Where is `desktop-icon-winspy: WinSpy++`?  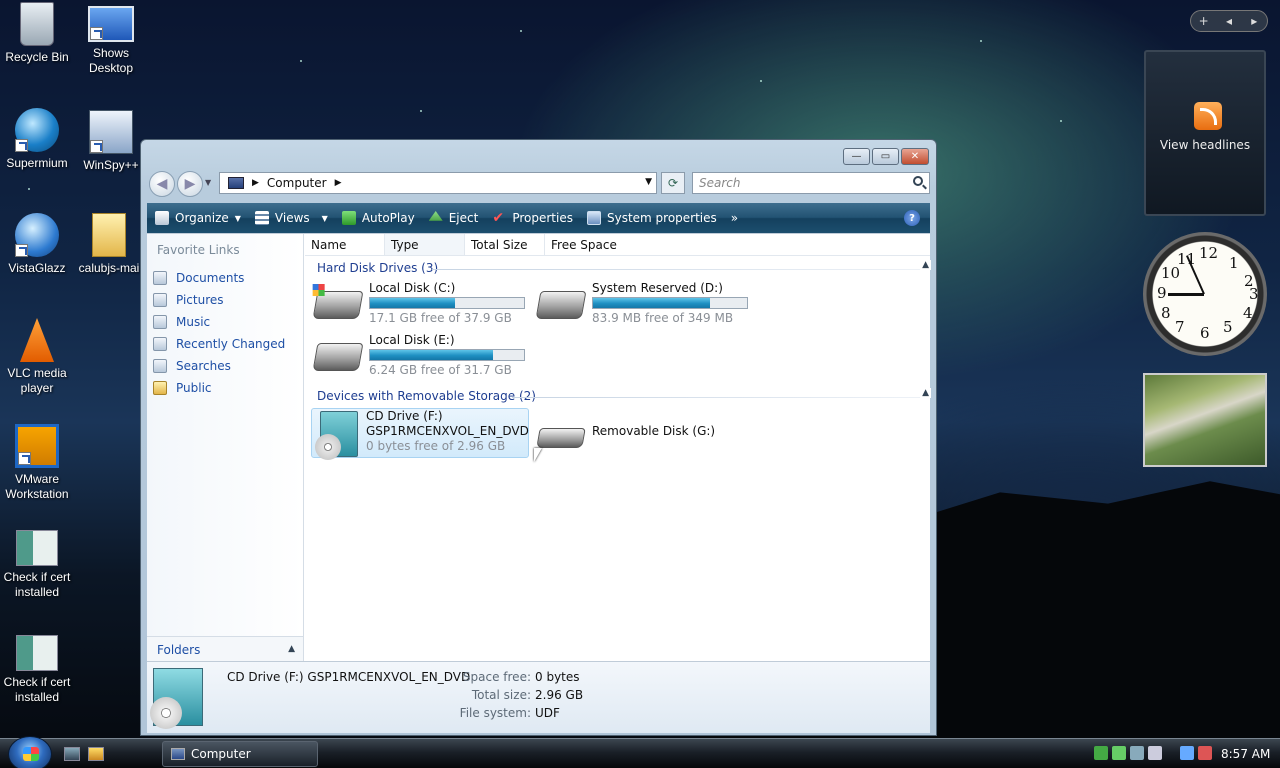
desktop-icon-winspy: WinSpy++ is located at coordinates (111, 141).